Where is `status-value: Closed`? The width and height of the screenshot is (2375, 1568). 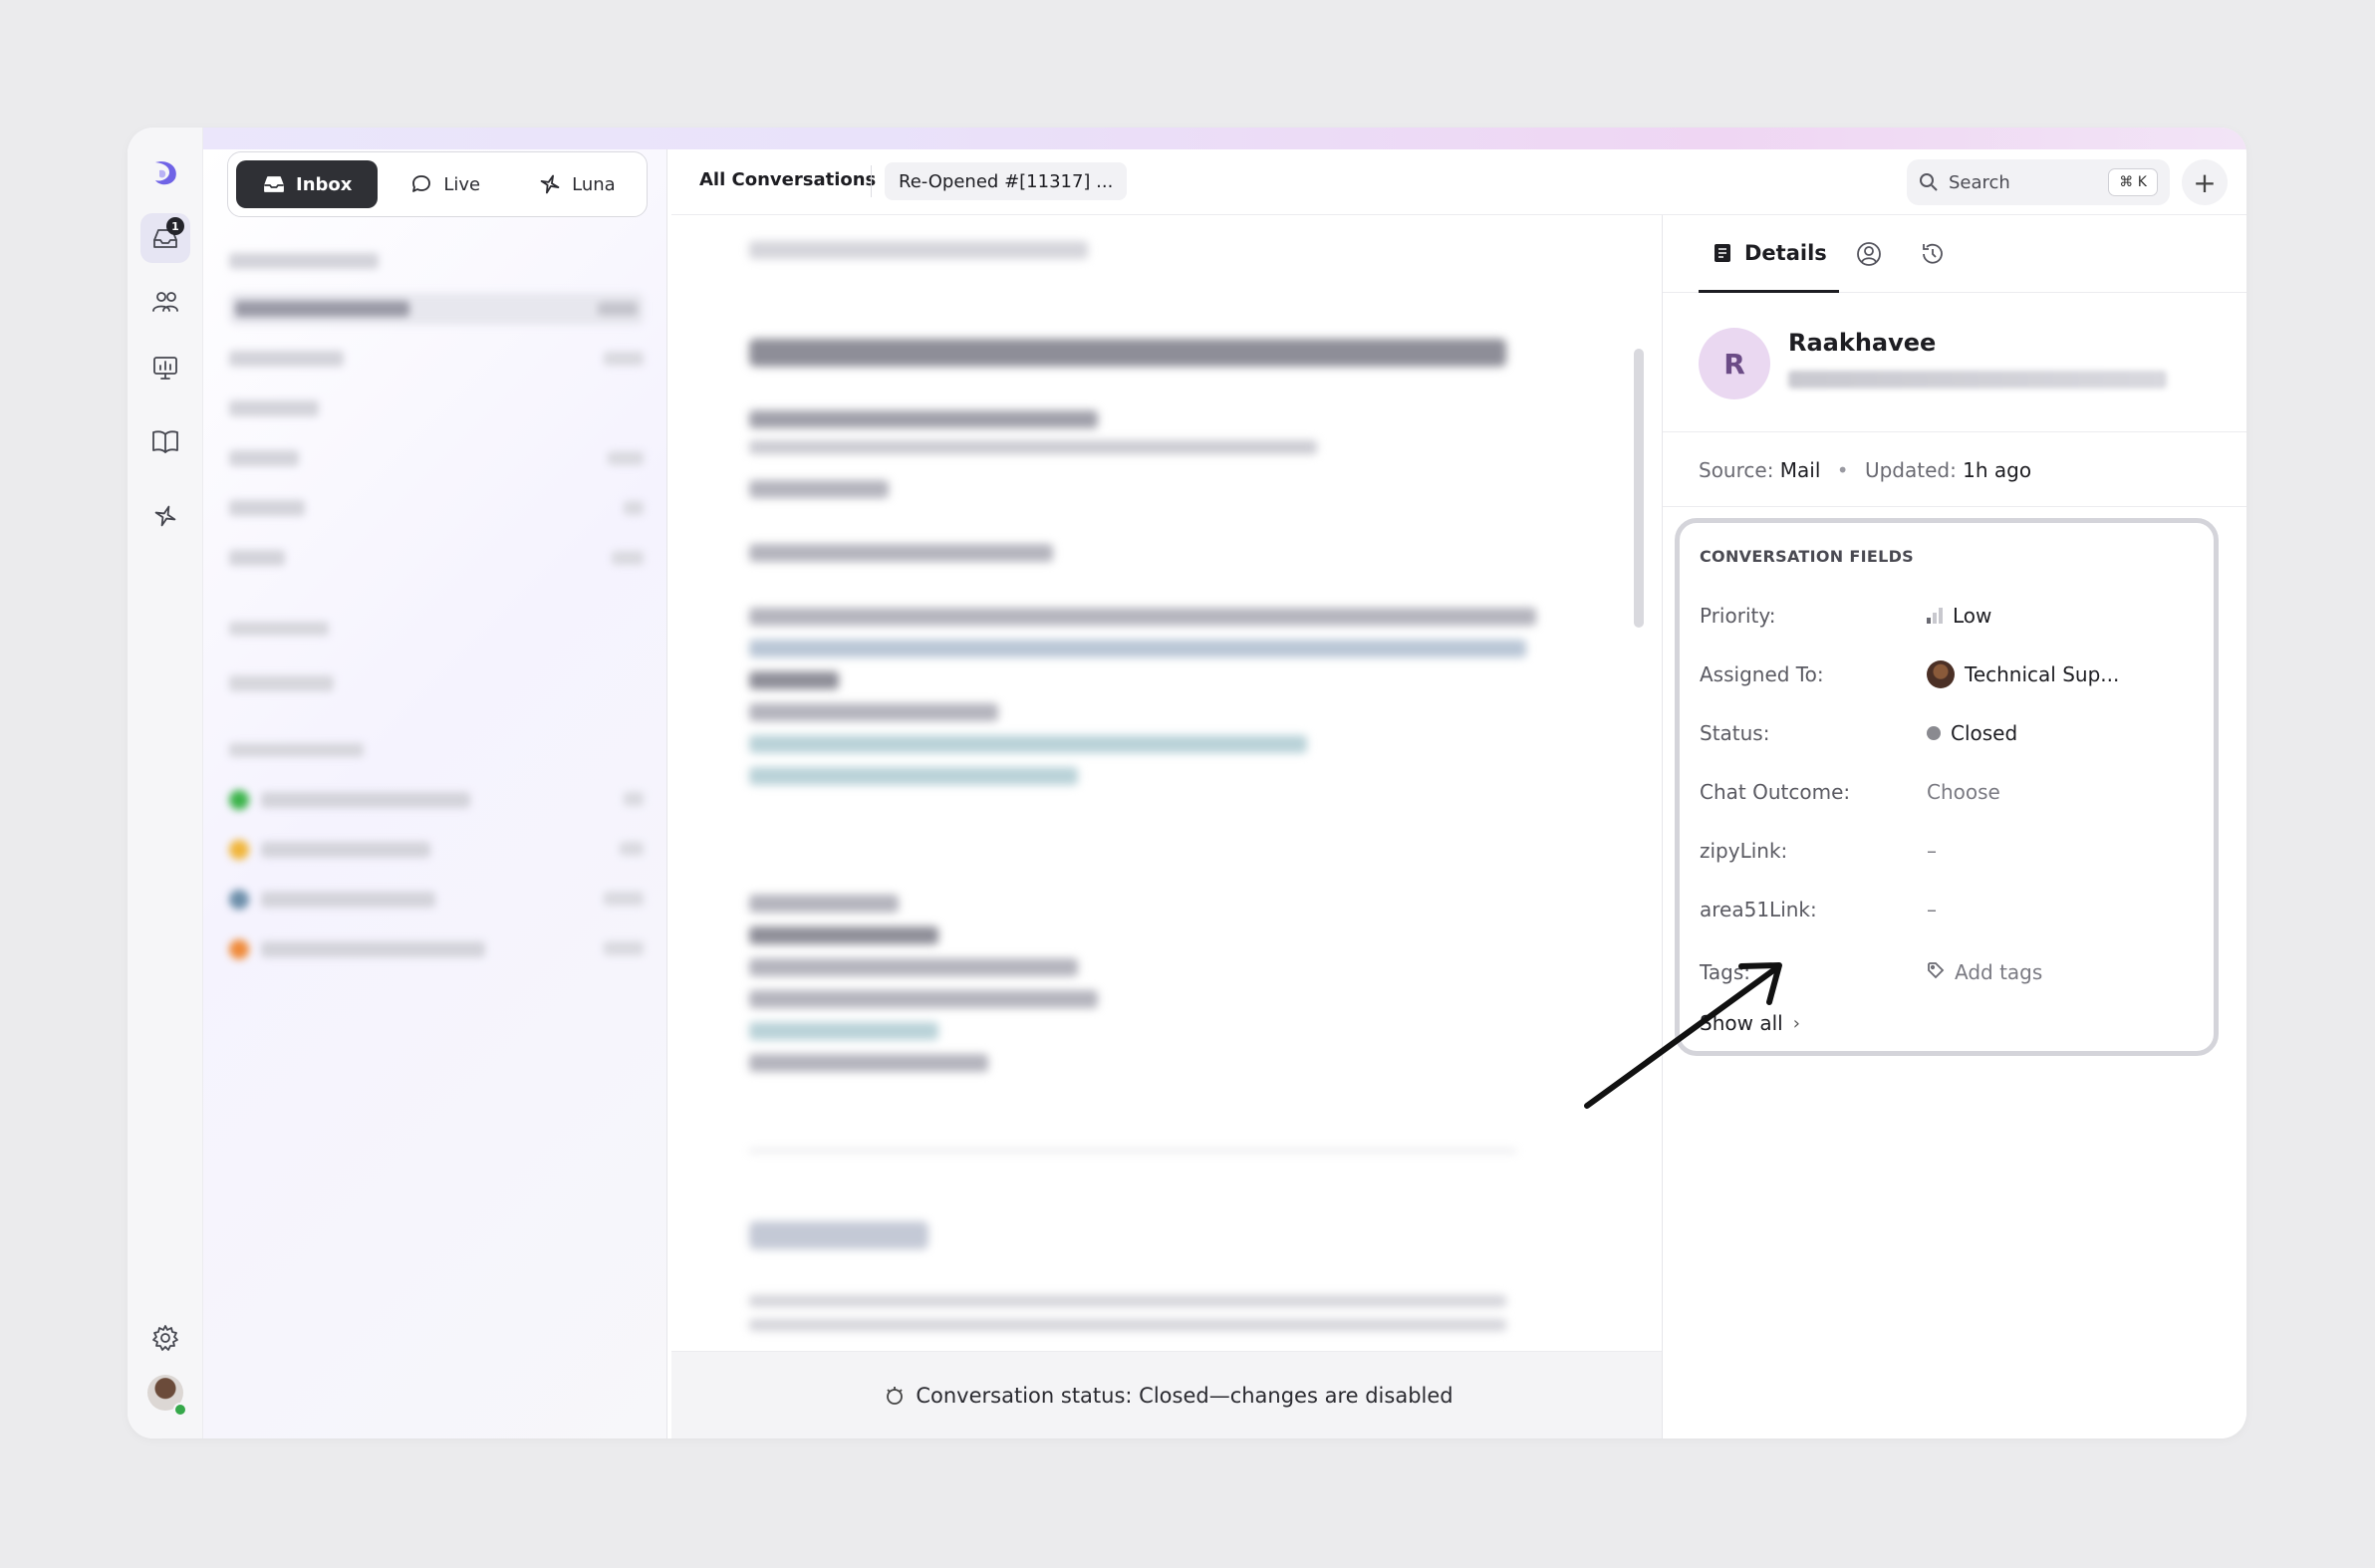
status-value: Closed is located at coordinates (1972, 733).